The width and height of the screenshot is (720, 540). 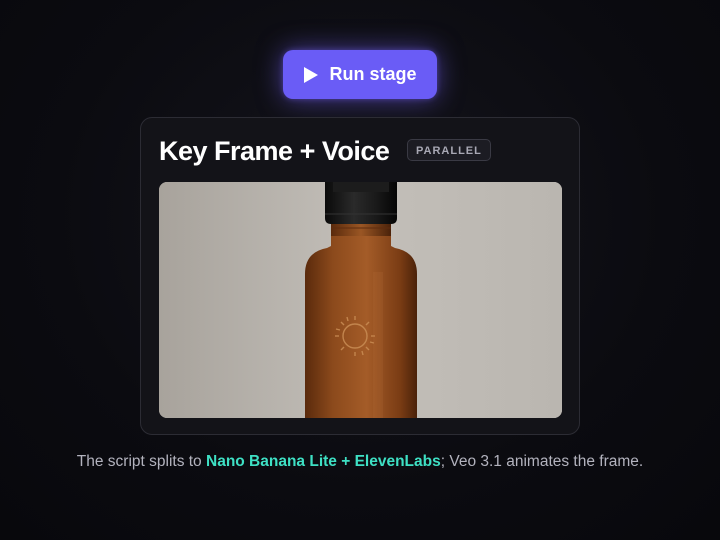 I want to click on caption-highlight: Nano Banana Lite + ElevenLabs, so click(x=323, y=461).